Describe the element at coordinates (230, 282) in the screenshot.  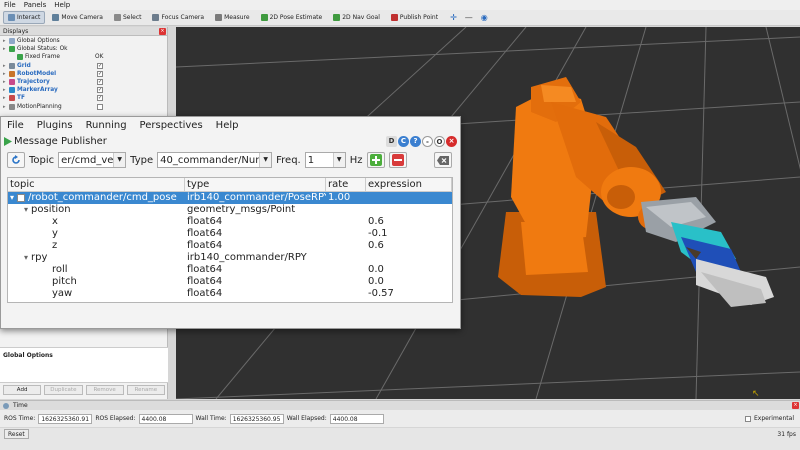
I see `table-row: pitch float64 0.0` at that location.